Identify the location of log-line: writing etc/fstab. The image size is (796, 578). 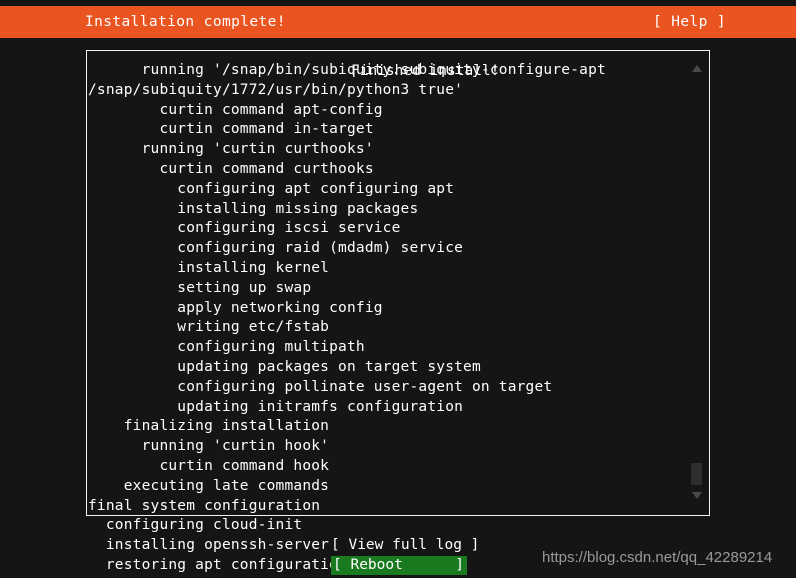
(209, 327).